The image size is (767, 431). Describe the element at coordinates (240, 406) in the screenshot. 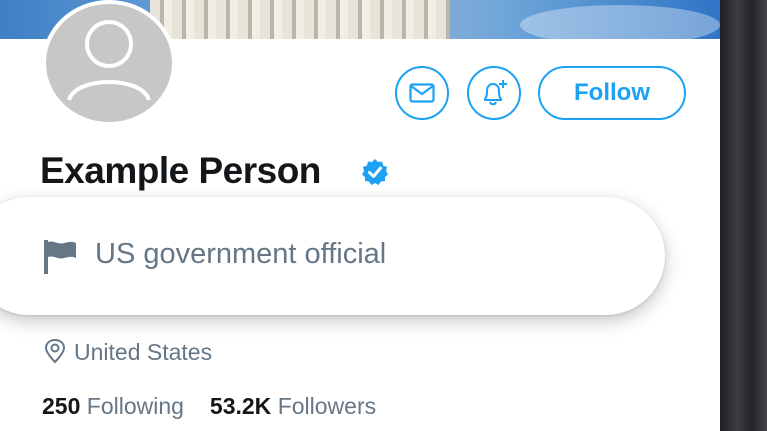

I see `followers-count: 53.2K` at that location.